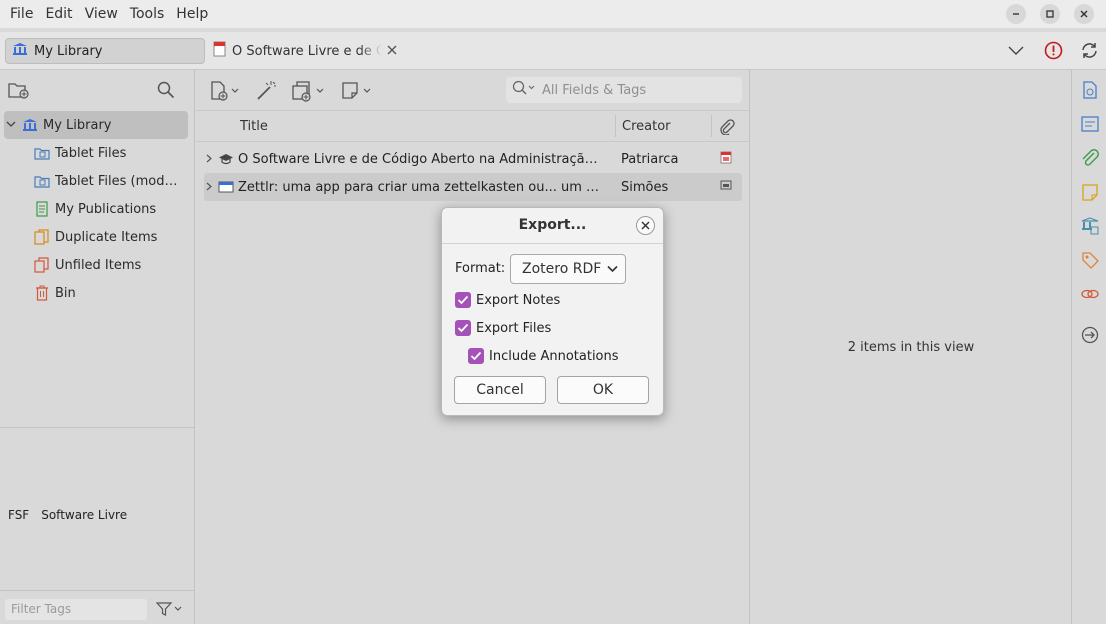 The image size is (1106, 624). What do you see at coordinates (1089, 52) in the screenshot?
I see `sync-icon` at bounding box center [1089, 52].